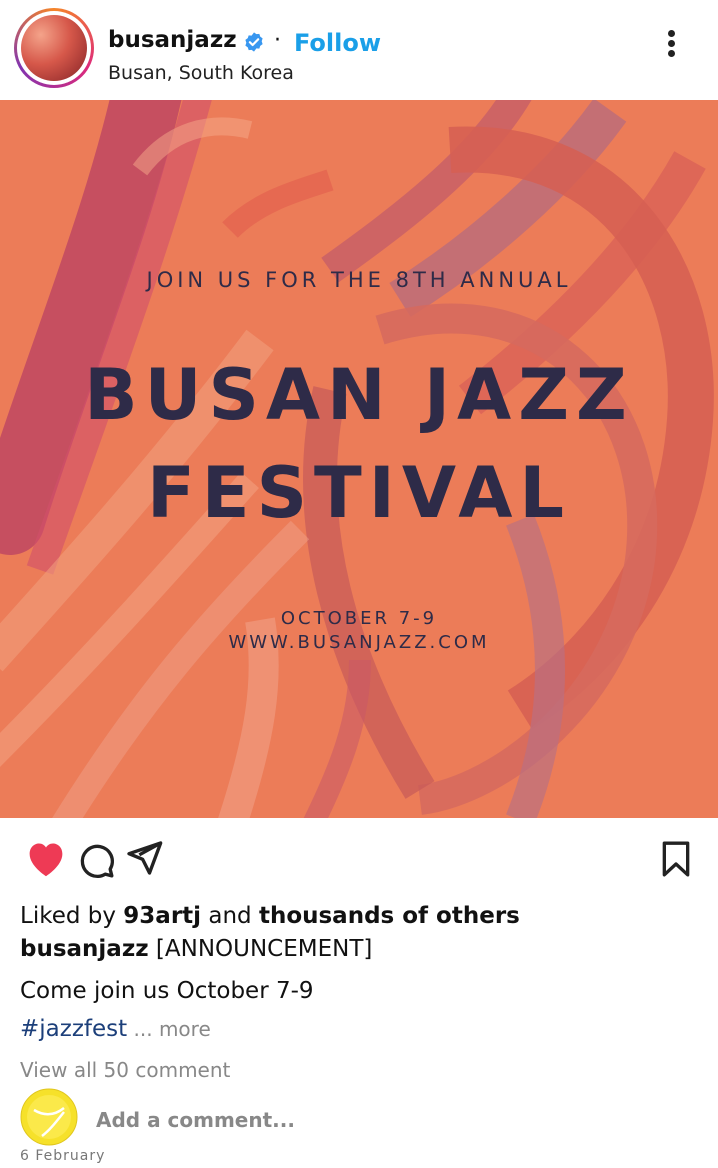  Describe the element at coordinates (359, 642) in the screenshot. I see `poster-url: WWW.BUSANJAZZ.COM` at that location.